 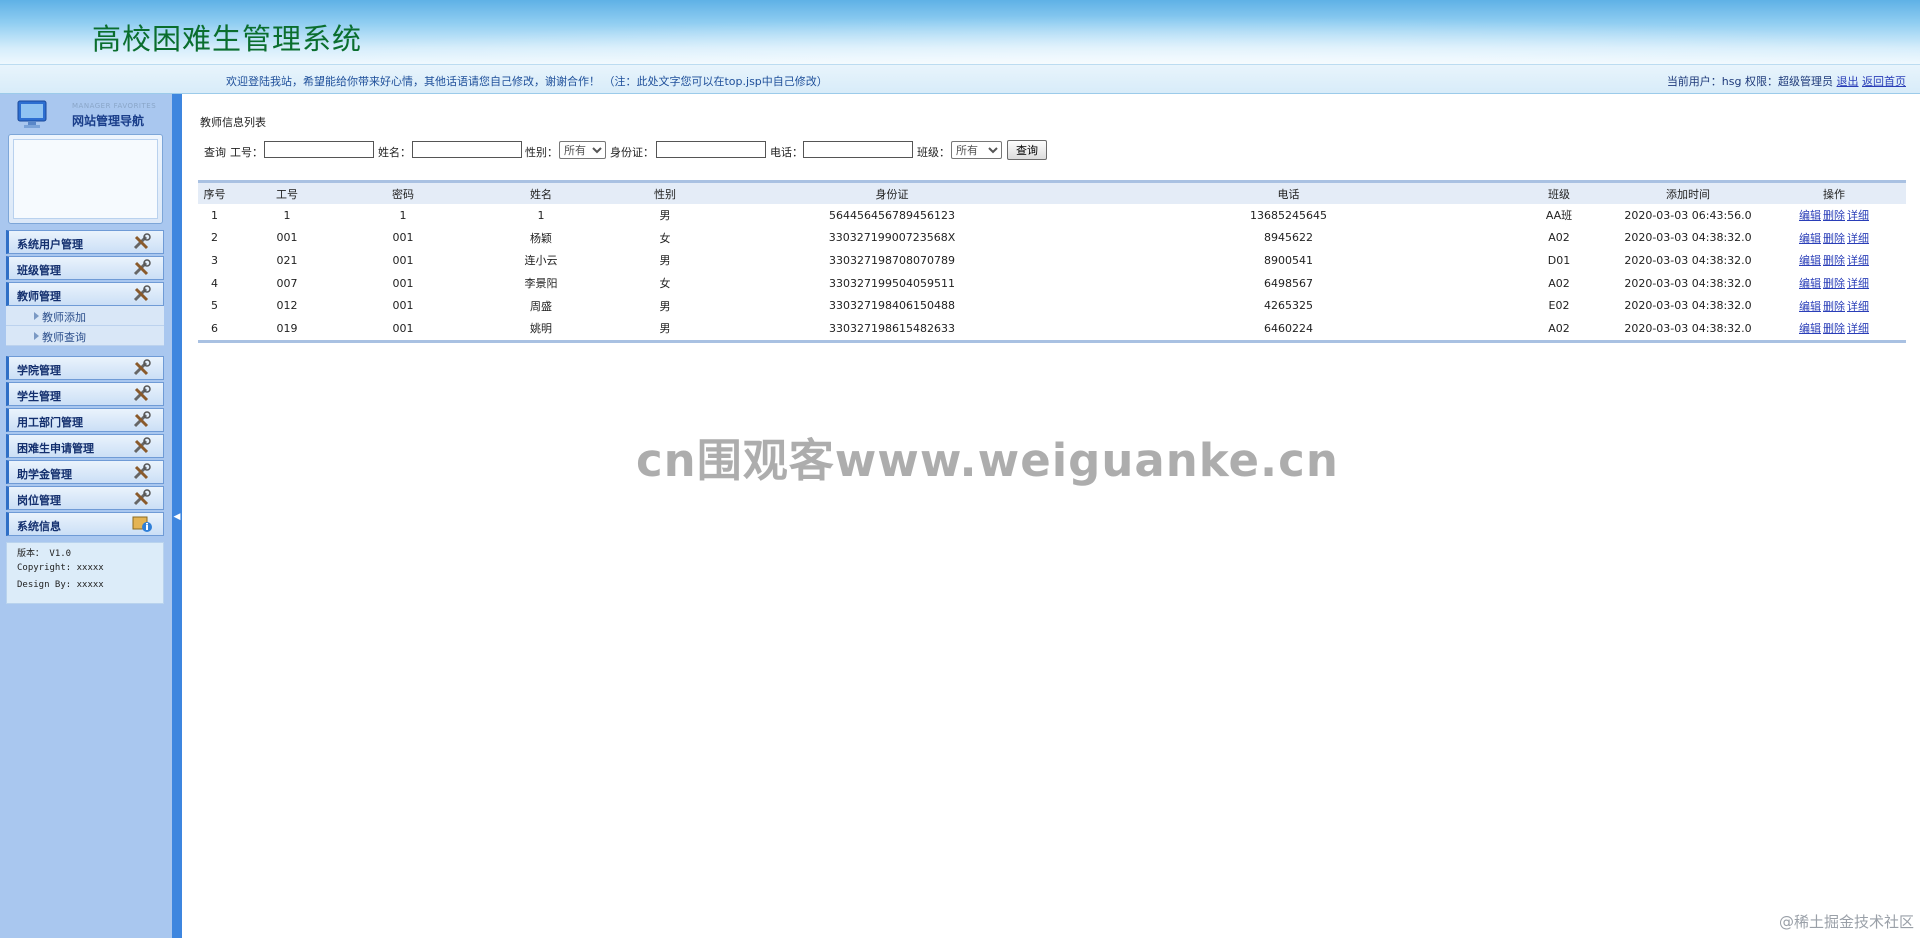 What do you see at coordinates (85, 316) in the screenshot?
I see `submenu-teacher-add: 教师添加` at bounding box center [85, 316].